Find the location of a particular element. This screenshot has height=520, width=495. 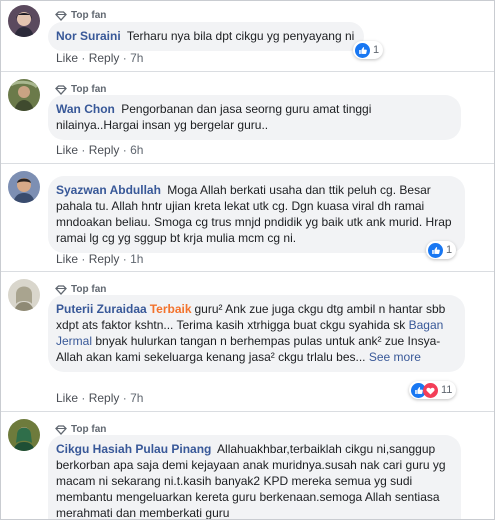

comment-actions: Like · Reply · 6h is located at coordinates (100, 150).